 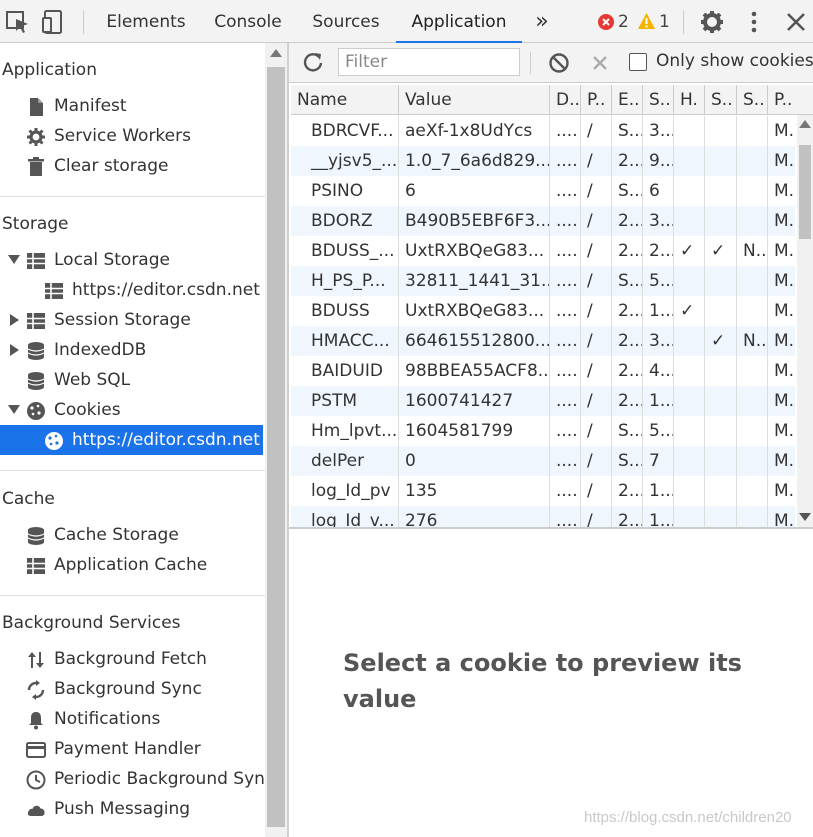 I want to click on column-header-domain: D.., so click(x=565, y=100).